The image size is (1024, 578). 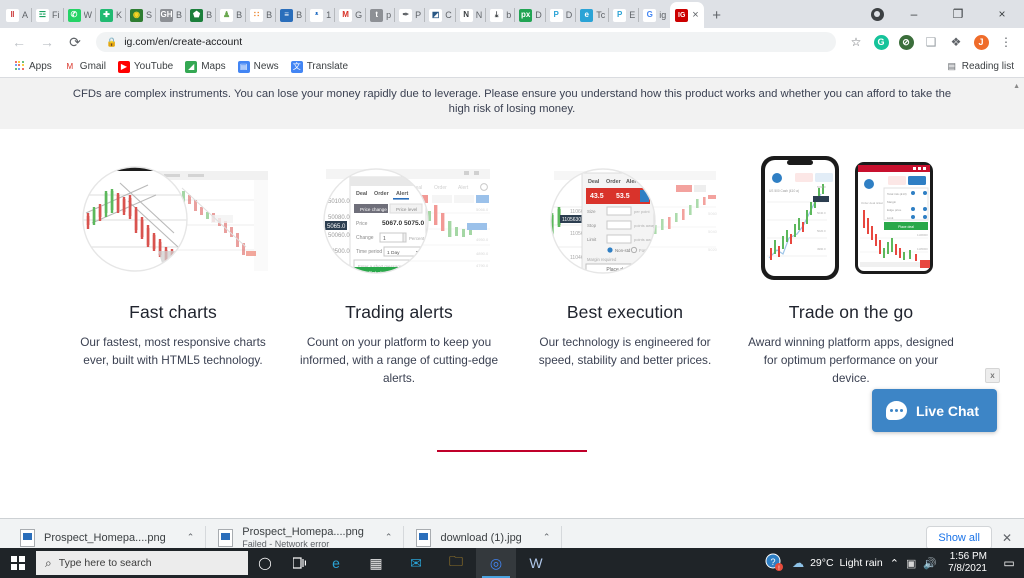 I want to click on browser-tab: e Tc, so click(x=593, y=15).